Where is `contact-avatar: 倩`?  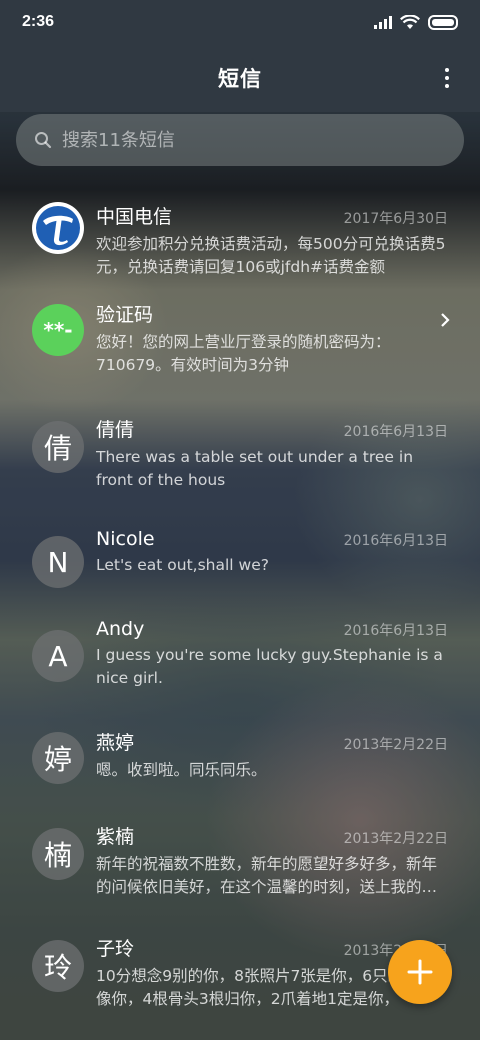 contact-avatar: 倩 is located at coordinates (58, 447).